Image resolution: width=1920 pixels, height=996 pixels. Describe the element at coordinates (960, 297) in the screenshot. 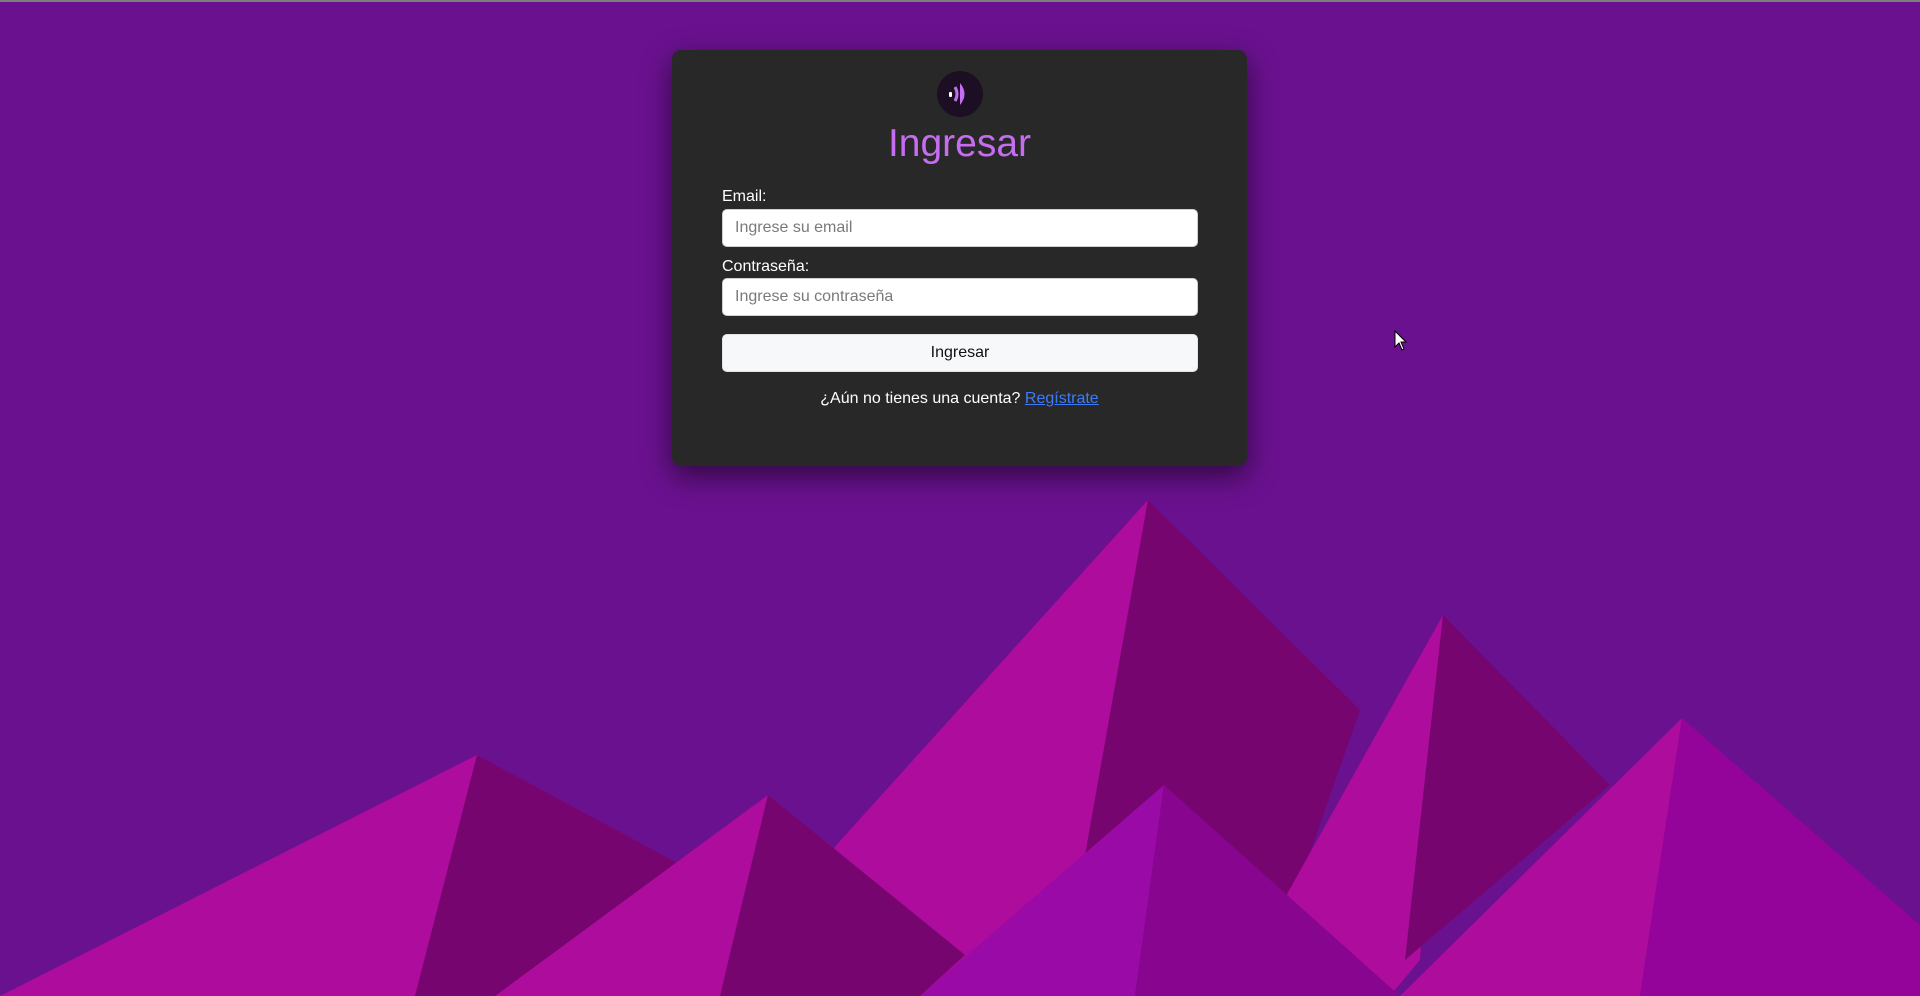

I see `password-field` at that location.